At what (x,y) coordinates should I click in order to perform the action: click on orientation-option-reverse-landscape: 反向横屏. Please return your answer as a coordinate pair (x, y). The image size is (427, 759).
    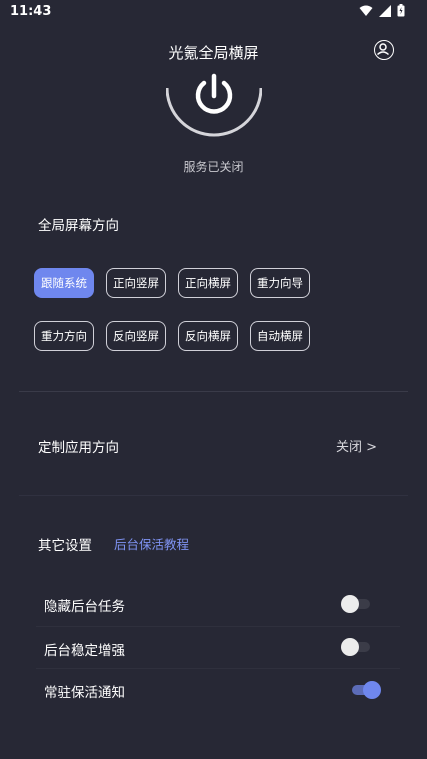
    Looking at the image, I should click on (208, 336).